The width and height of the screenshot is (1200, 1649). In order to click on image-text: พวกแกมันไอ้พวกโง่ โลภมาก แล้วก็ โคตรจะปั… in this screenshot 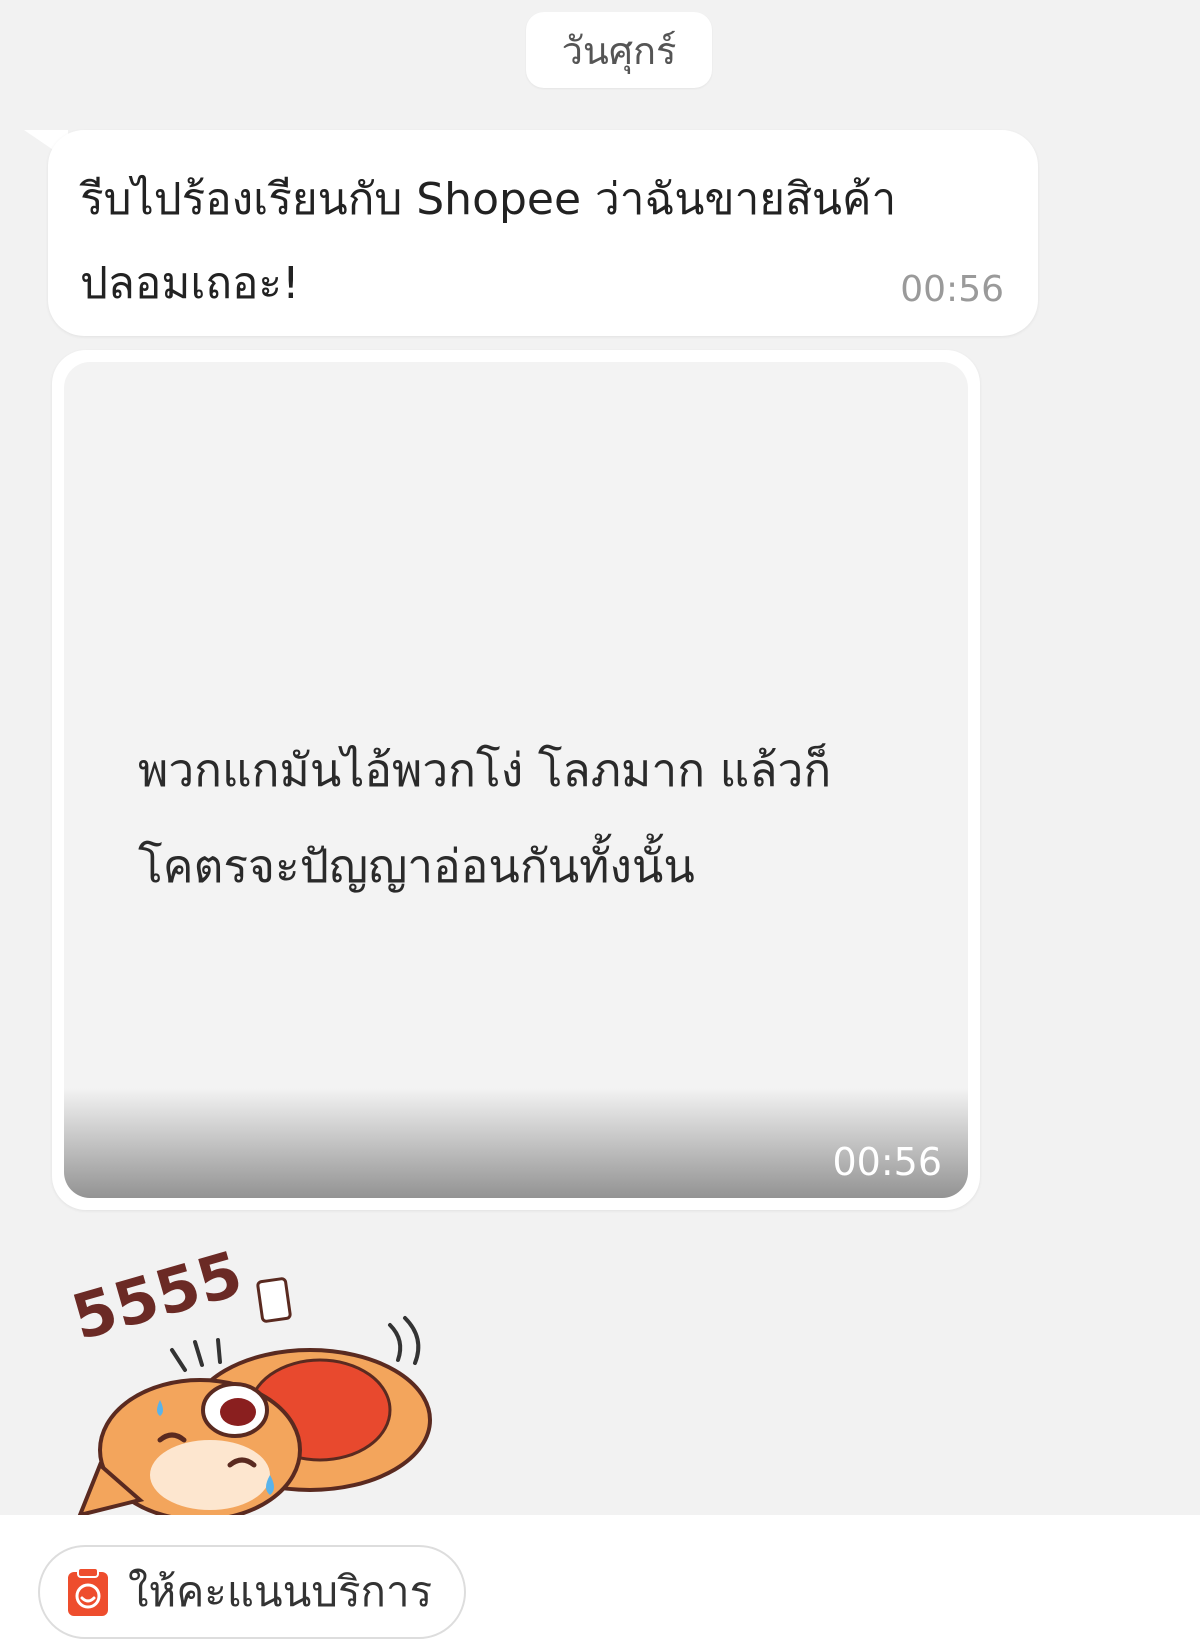, I will do `click(538, 818)`.